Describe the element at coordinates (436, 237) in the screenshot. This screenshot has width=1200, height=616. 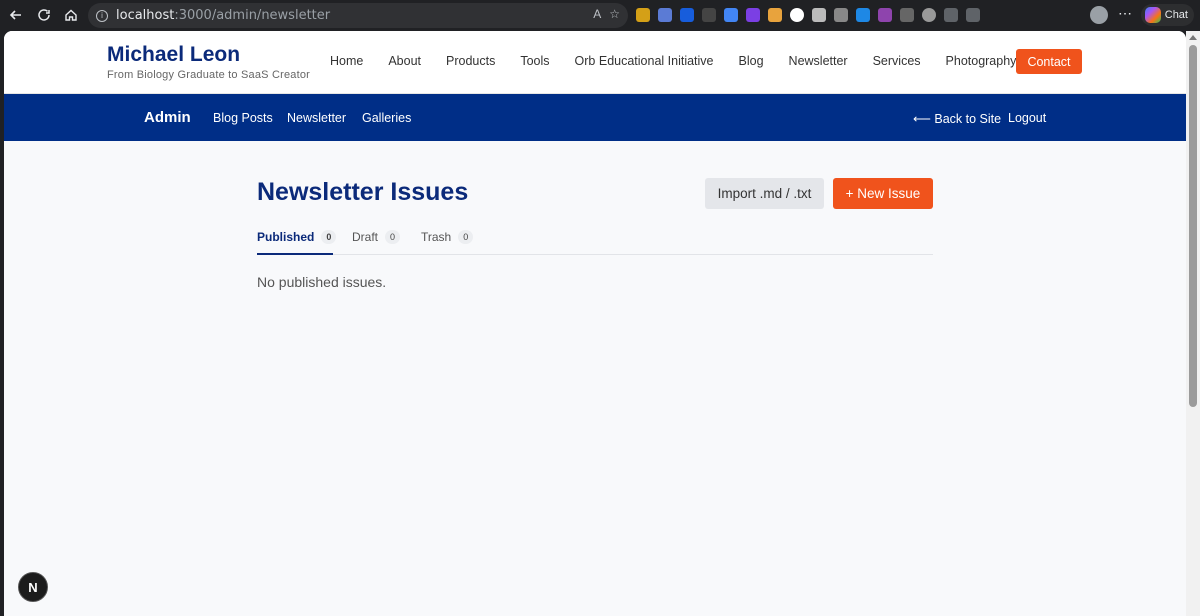
I see `tab-label: Trash` at that location.